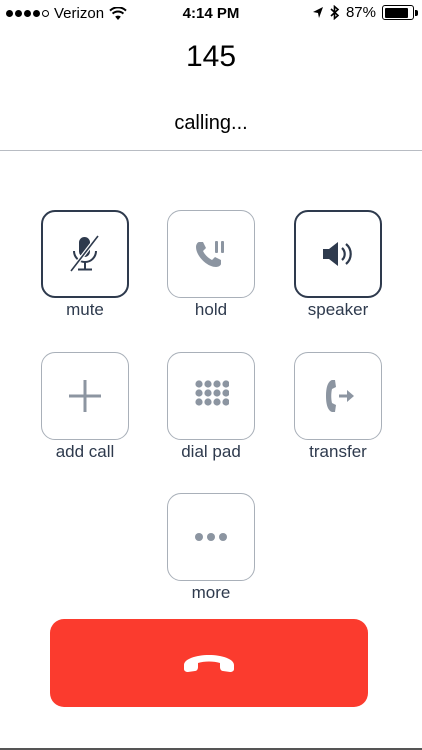  I want to click on add-call-button: add call, so click(85, 407).